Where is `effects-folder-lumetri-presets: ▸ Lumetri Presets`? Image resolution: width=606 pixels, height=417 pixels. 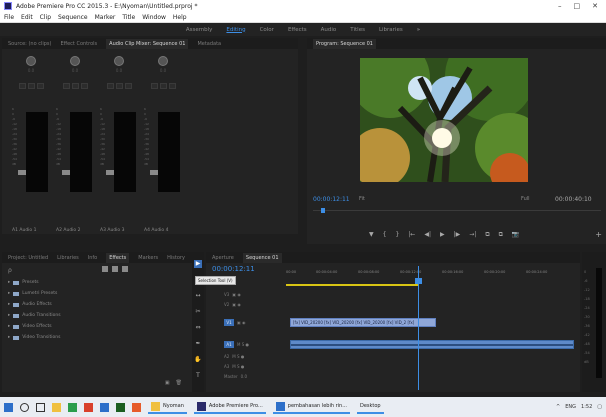
effects-folder-lumetri-presets: ▸ Lumetri Presets is located at coordinates (32, 293).